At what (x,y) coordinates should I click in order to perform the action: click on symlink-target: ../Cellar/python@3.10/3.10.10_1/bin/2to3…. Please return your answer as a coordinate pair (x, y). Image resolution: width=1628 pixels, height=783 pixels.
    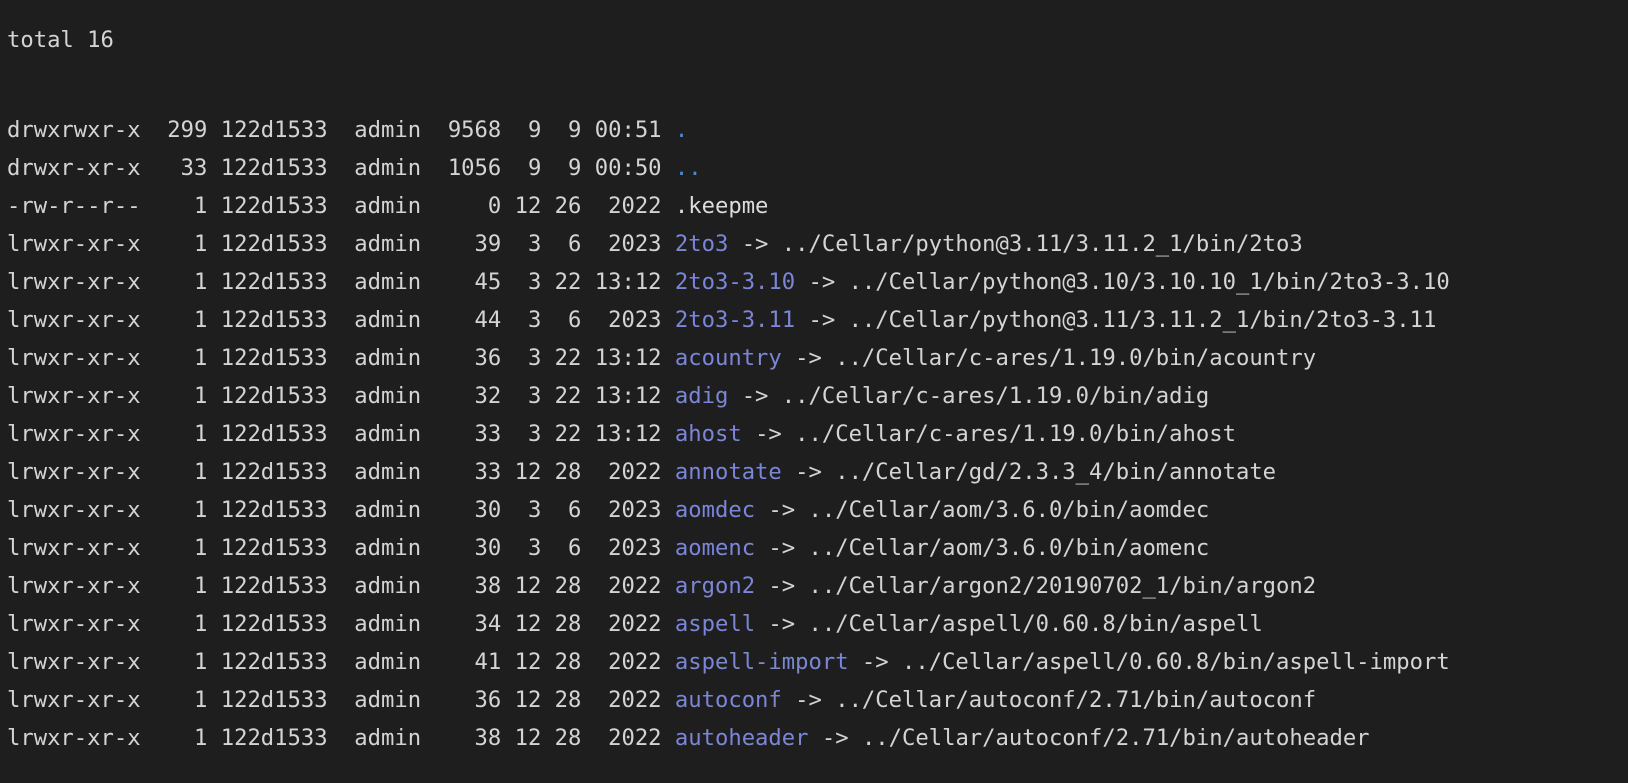
    Looking at the image, I should click on (1149, 282).